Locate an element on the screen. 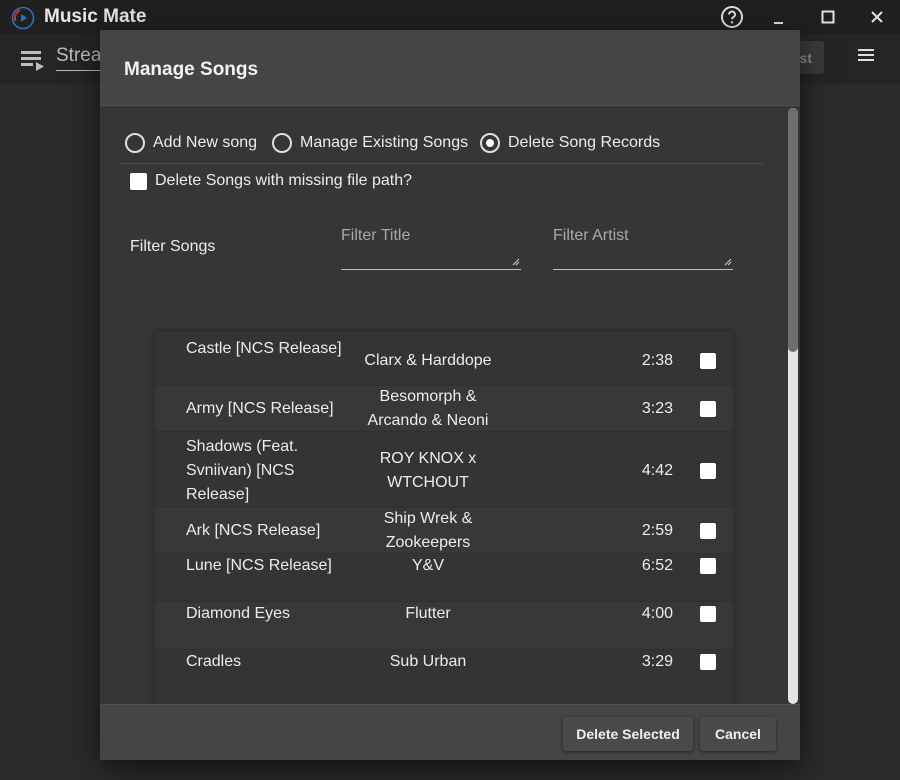 The height and width of the screenshot is (780, 900). song-title: Ark [NCS Release] is located at coordinates (253, 530).